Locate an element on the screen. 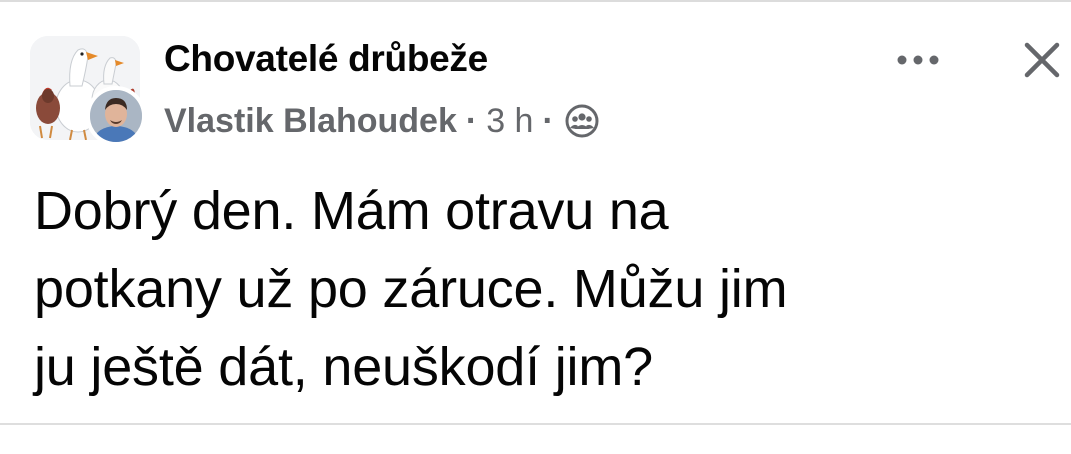 The image size is (1071, 454). post-meta: Vlastik Blahoudek · 3 h · is located at coordinates (381, 121).